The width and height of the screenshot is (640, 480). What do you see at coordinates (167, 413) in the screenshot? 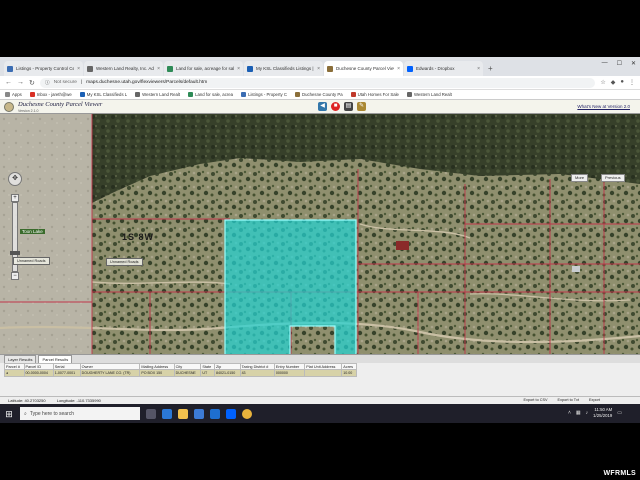
I see `edge-icon` at bounding box center [167, 413].